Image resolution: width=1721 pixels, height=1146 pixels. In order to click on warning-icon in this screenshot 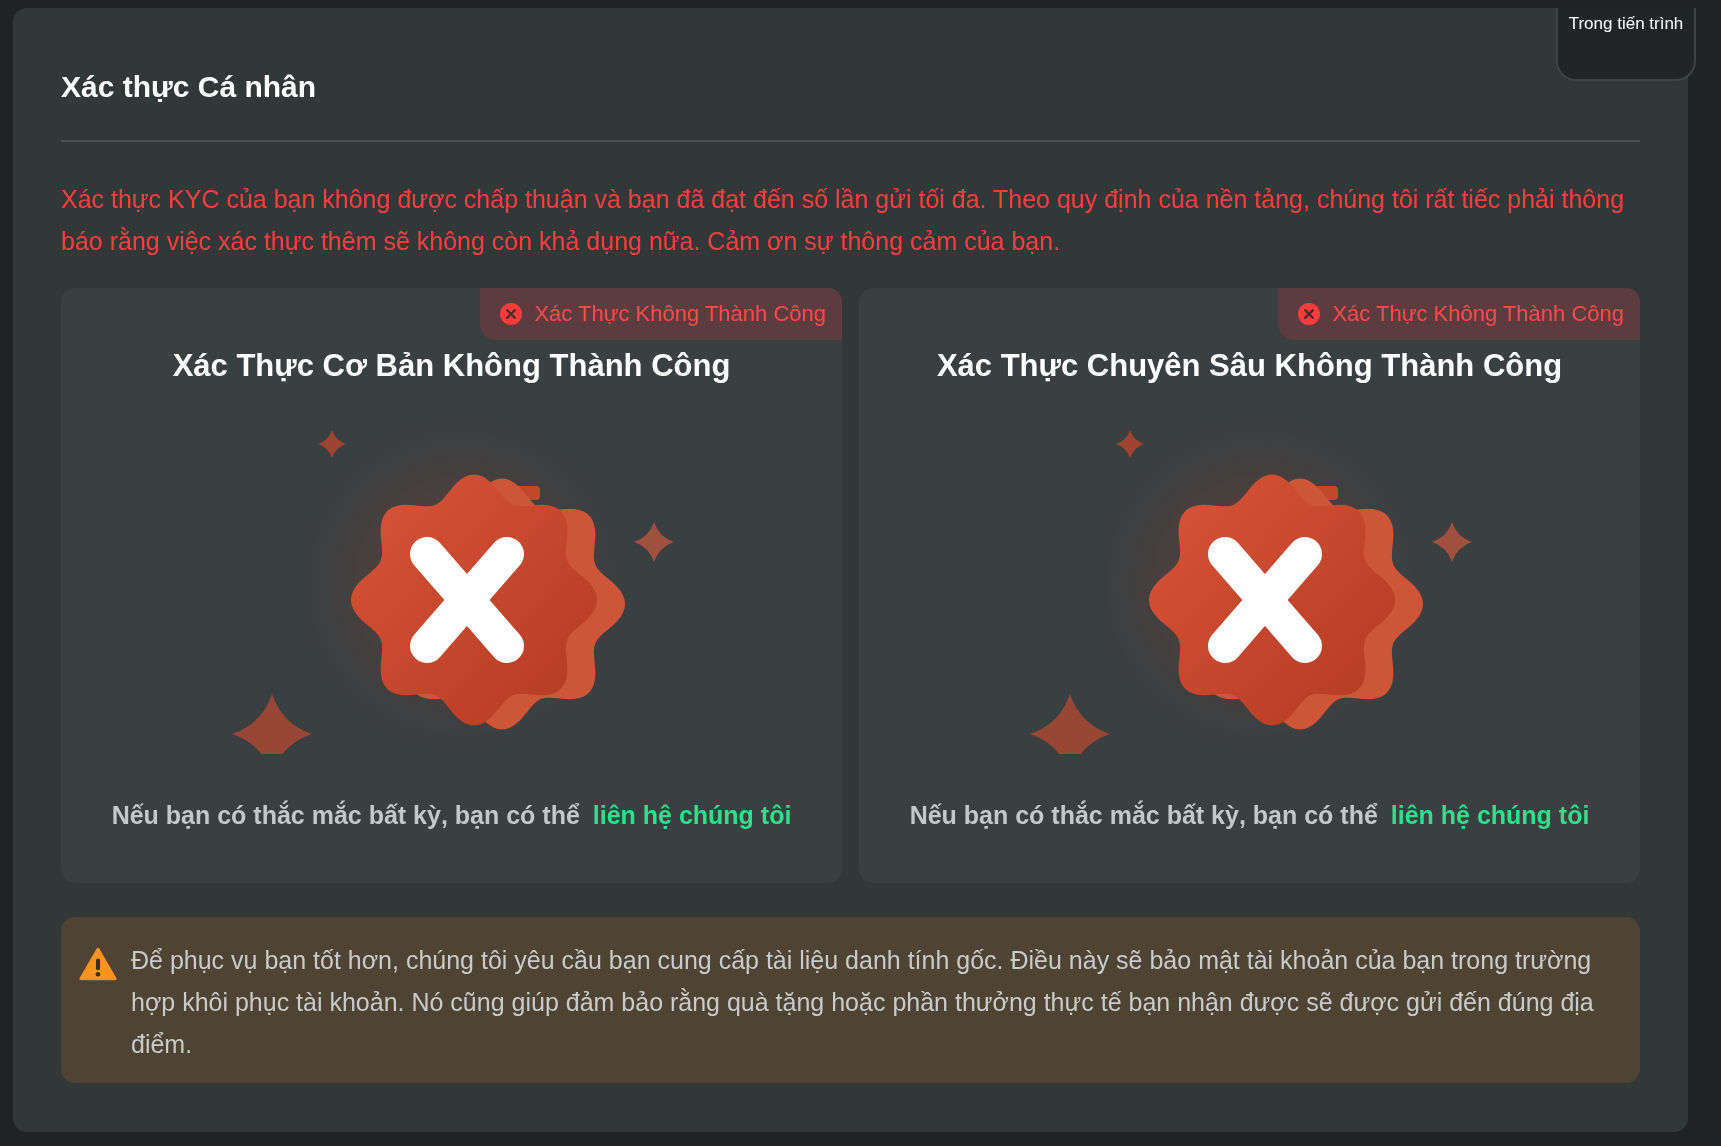, I will do `click(98, 964)`.